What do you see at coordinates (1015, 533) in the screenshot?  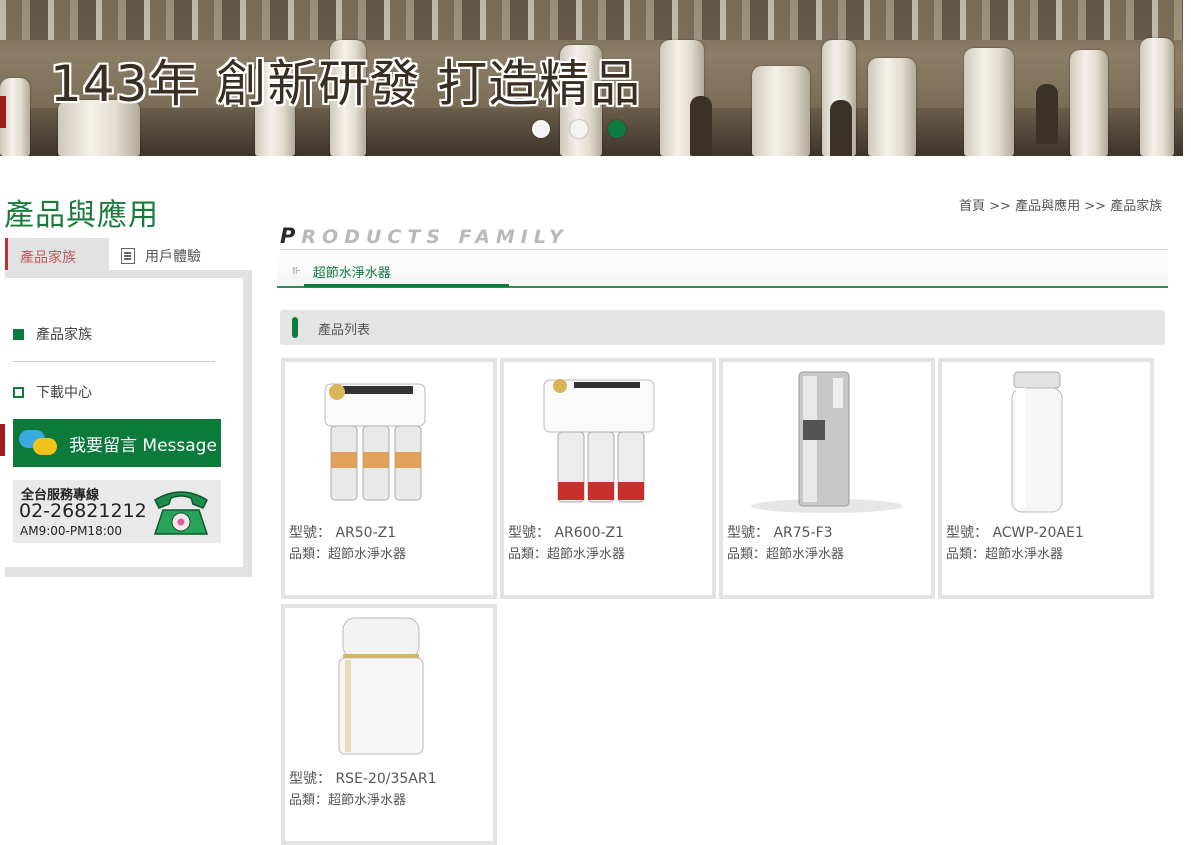 I see `product-model: 型號： ACWP-20AE1` at bounding box center [1015, 533].